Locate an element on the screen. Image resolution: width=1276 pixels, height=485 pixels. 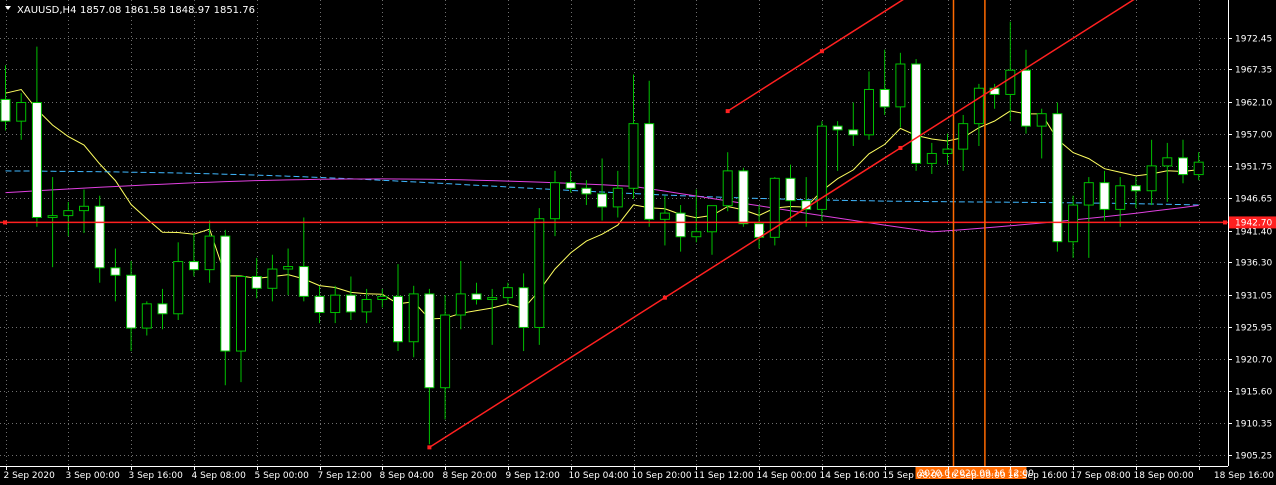
price-tick-label: 1946.65 is located at coordinates (1253, 200).